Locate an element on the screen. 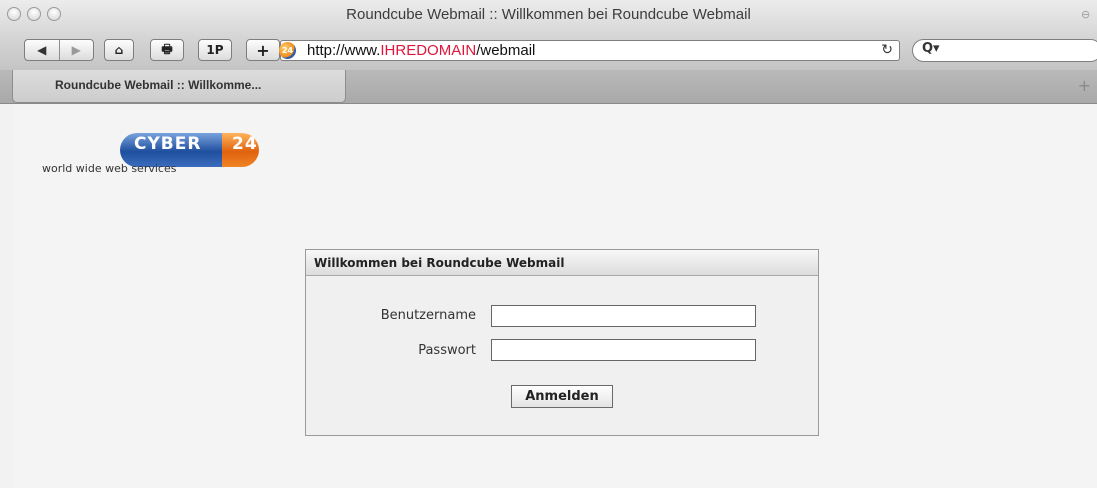 The width and height of the screenshot is (1097, 488). add-bookmark-button: + is located at coordinates (263, 50).